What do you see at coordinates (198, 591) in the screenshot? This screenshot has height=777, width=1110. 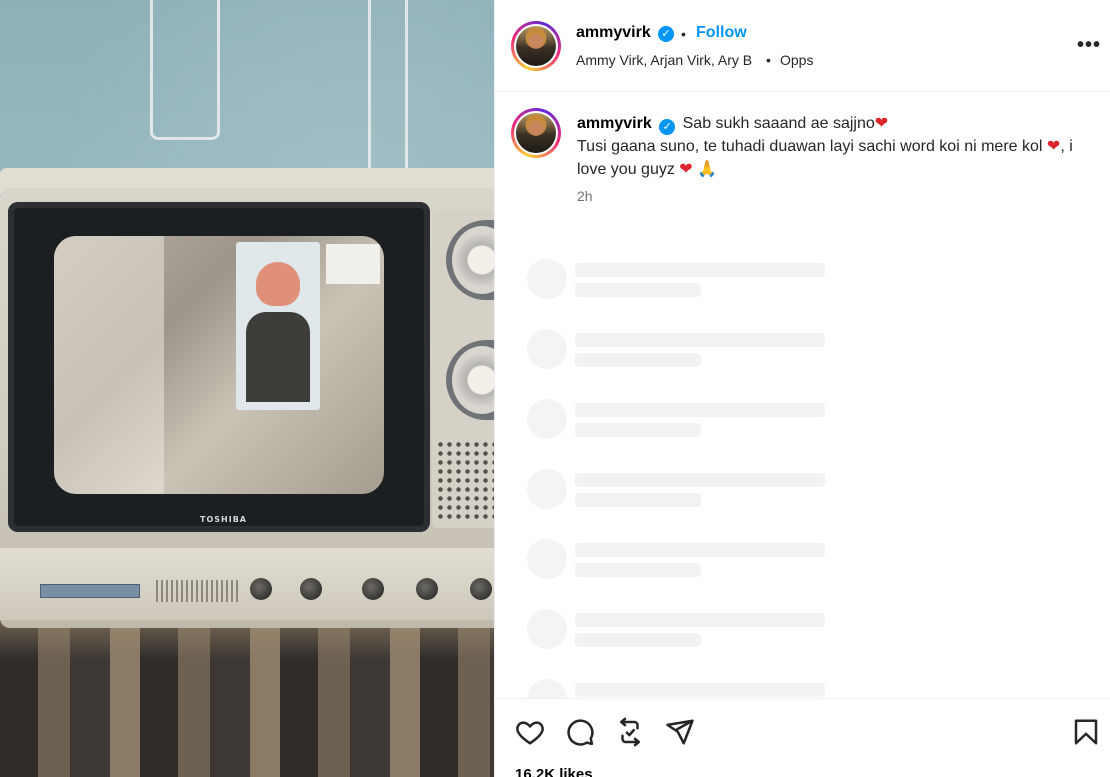 I see `tv-vents` at bounding box center [198, 591].